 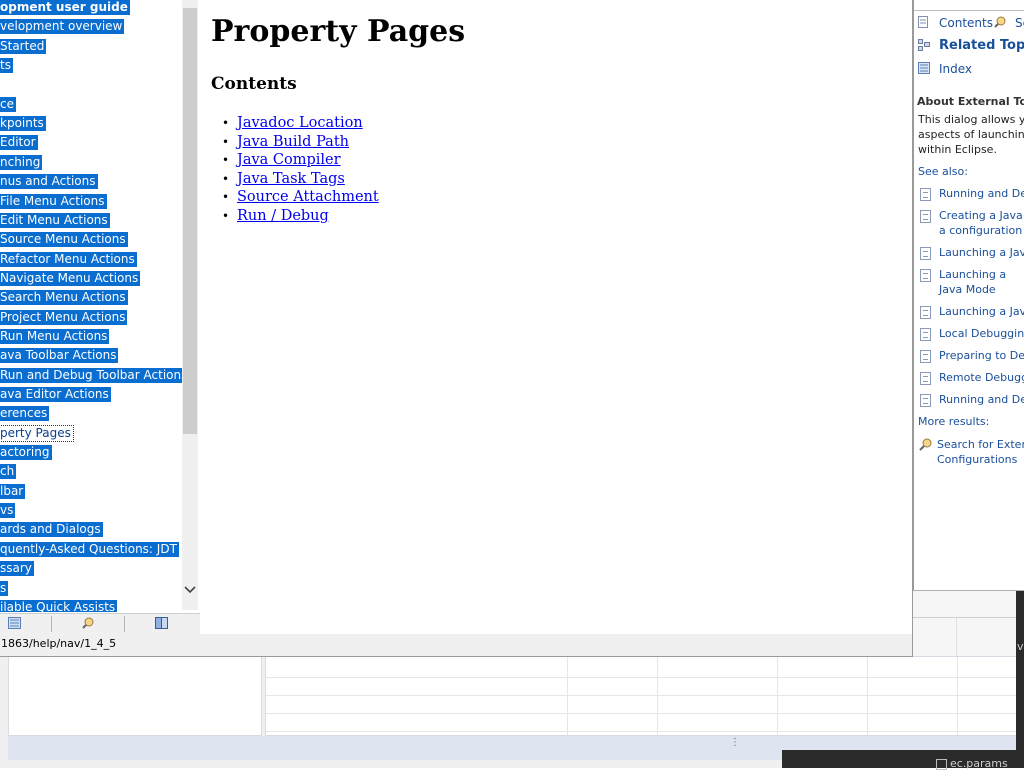 I want to click on help-status-bar: 1863/help/nav/1_4_5, so click(x=456, y=645).